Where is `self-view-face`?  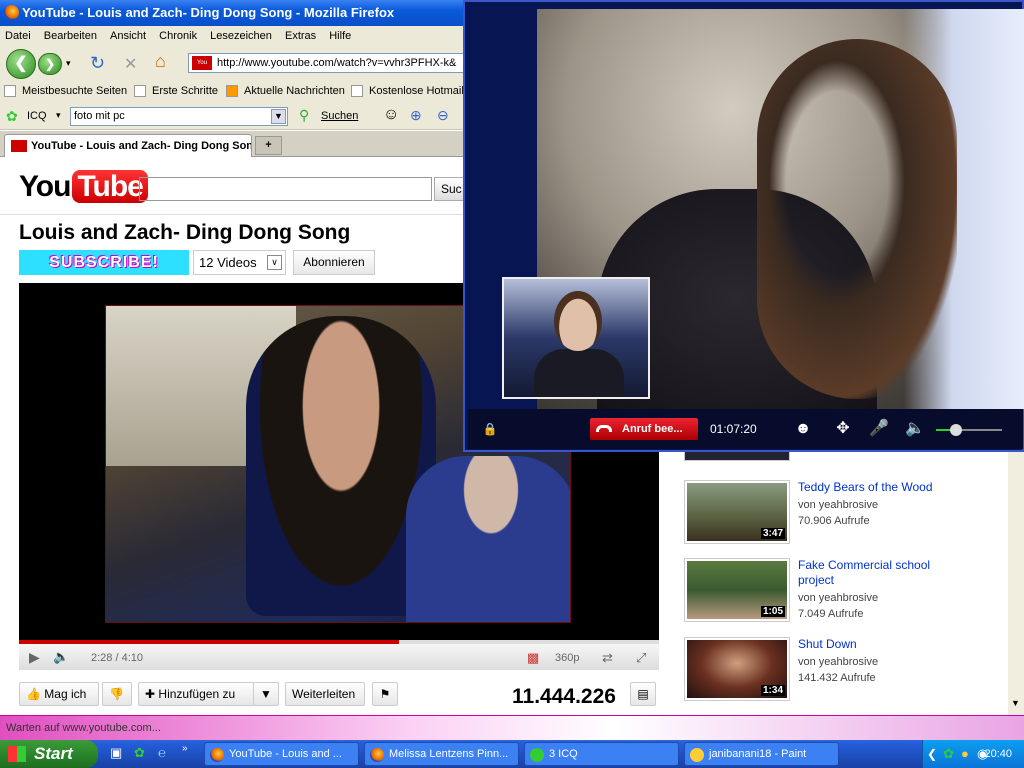
self-view-face is located at coordinates (578, 321).